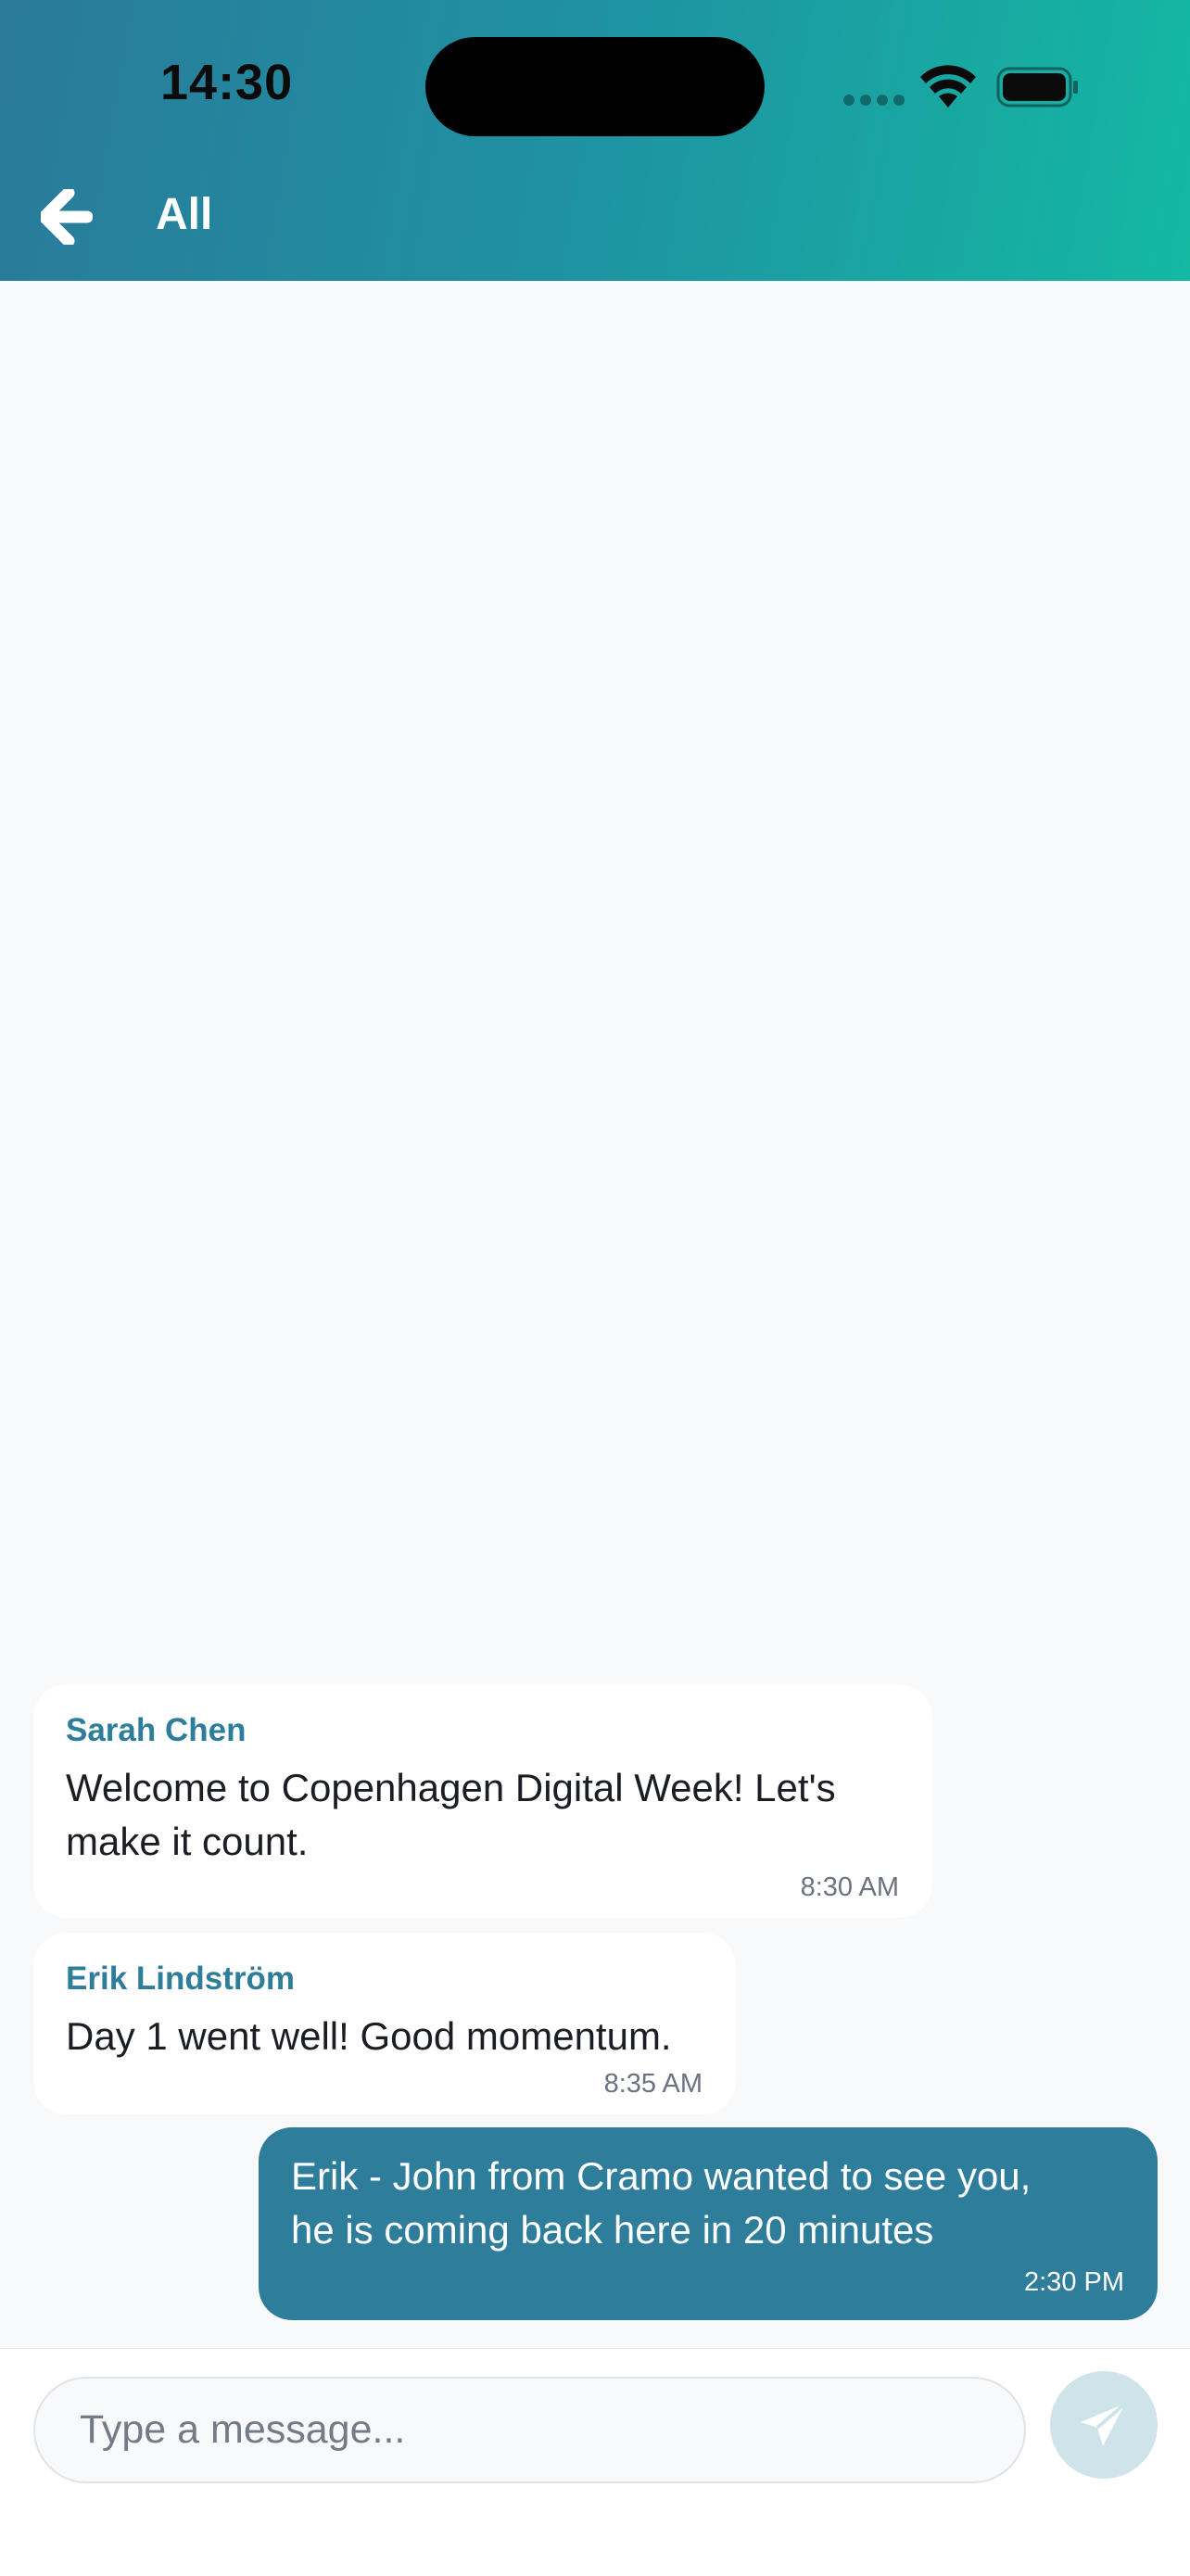 The width and height of the screenshot is (1190, 2576). What do you see at coordinates (156, 1730) in the screenshot?
I see `message-sender: Sarah Chen` at bounding box center [156, 1730].